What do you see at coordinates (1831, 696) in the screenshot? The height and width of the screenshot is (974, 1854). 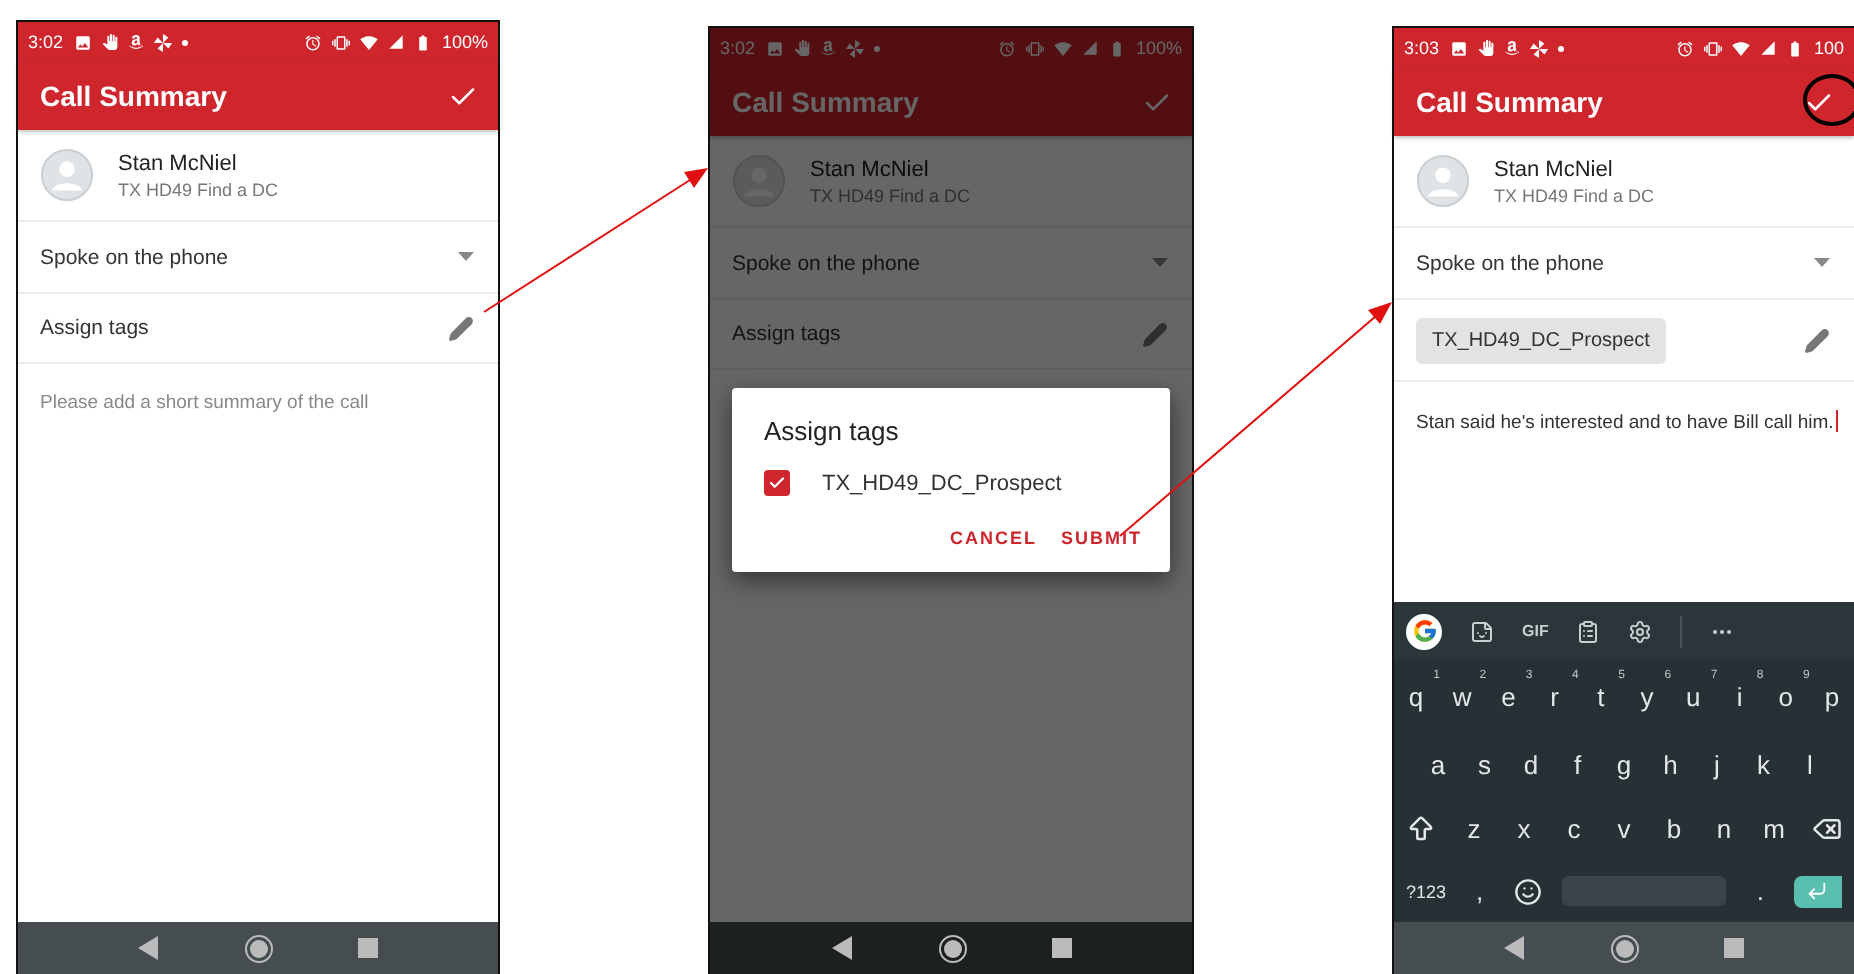 I see `keyboard-key: p` at bounding box center [1831, 696].